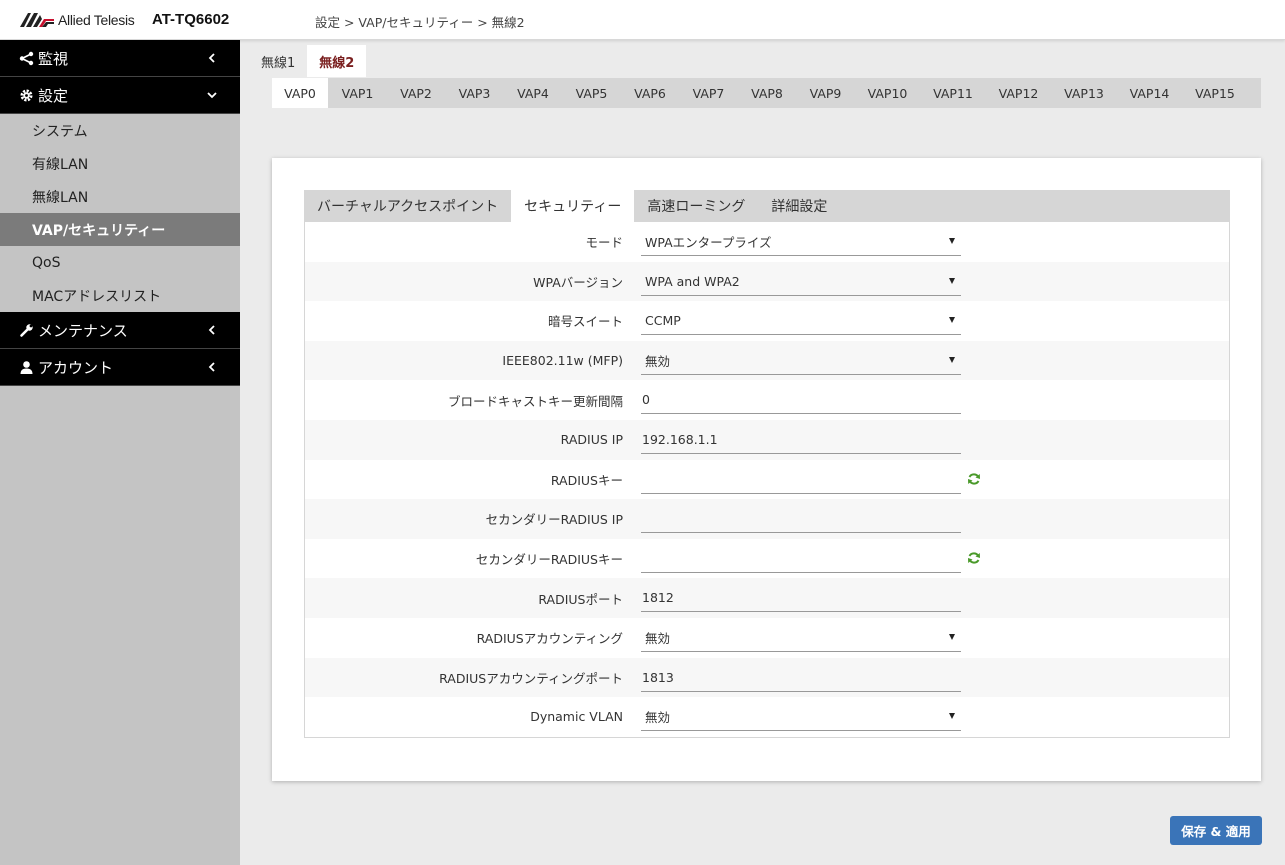 This screenshot has width=1285, height=865. I want to click on tab-radio2: 無線2, so click(337, 61).